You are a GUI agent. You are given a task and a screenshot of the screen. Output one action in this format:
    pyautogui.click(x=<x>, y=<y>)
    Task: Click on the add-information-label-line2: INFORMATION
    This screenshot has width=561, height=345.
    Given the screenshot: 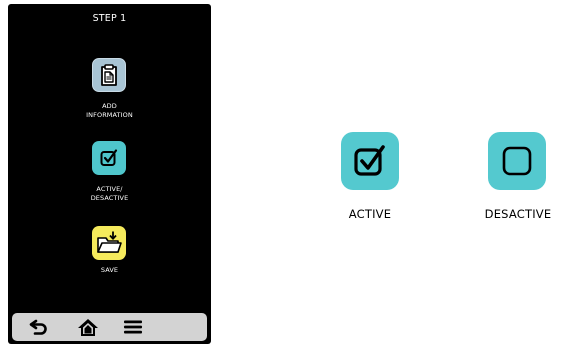 What is the action you would take?
    pyautogui.click(x=109, y=114)
    